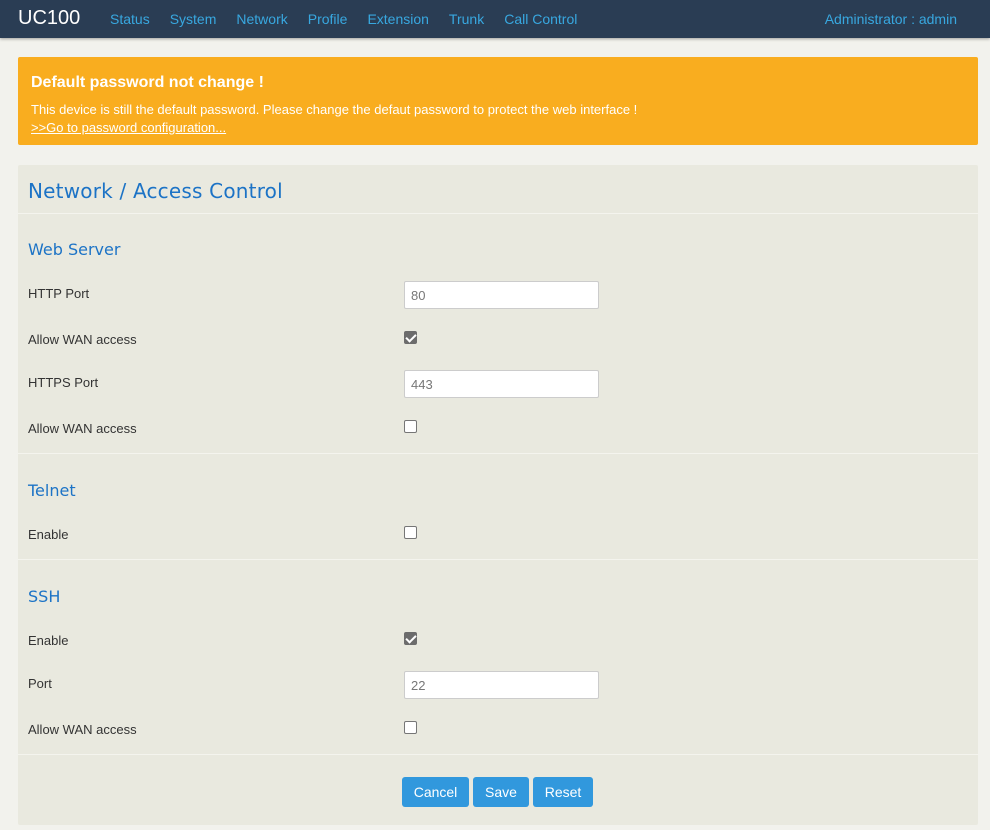 This screenshot has width=990, height=830. Describe the element at coordinates (397, 19) in the screenshot. I see `nav-extension: Extension` at that location.